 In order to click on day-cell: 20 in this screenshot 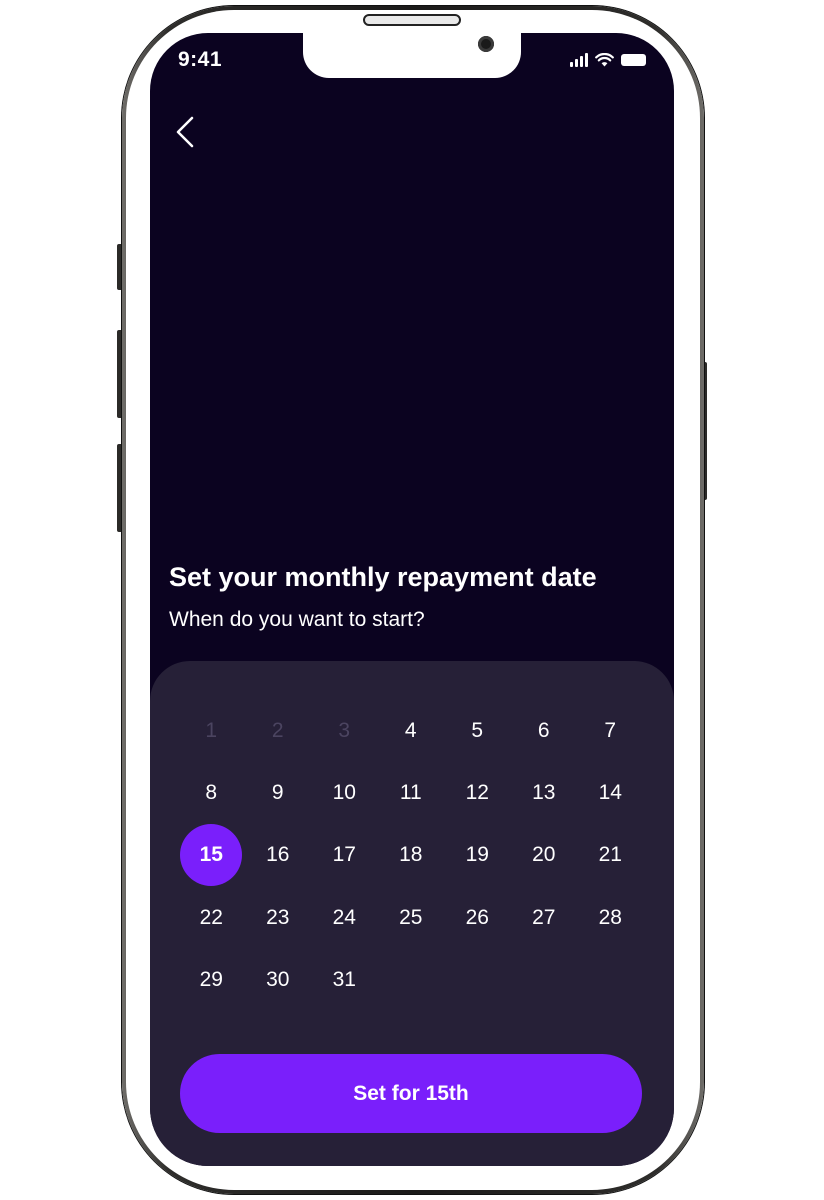, I will do `click(544, 855)`.